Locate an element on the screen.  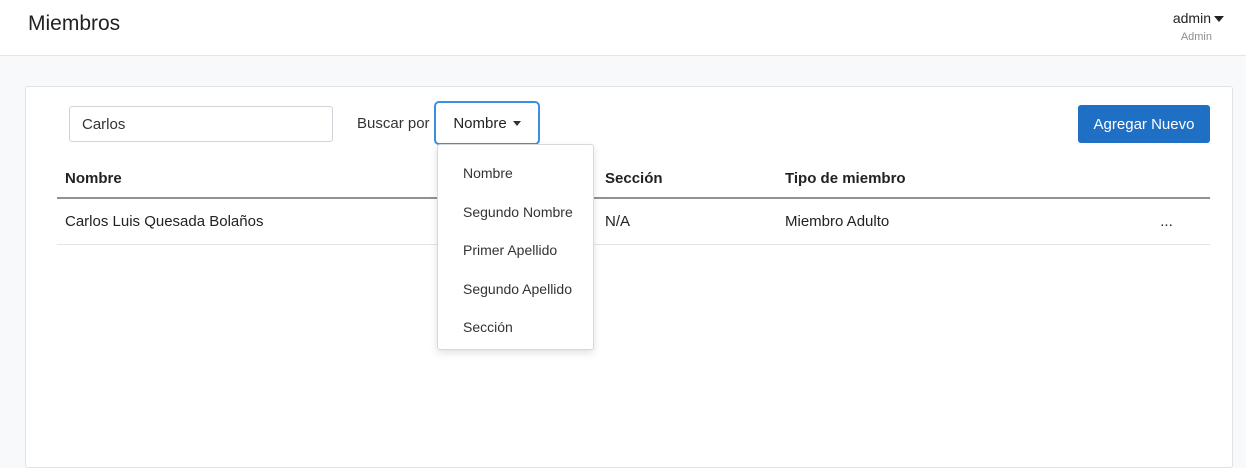
add-new-button: Agregar Nuevo is located at coordinates (1144, 124).